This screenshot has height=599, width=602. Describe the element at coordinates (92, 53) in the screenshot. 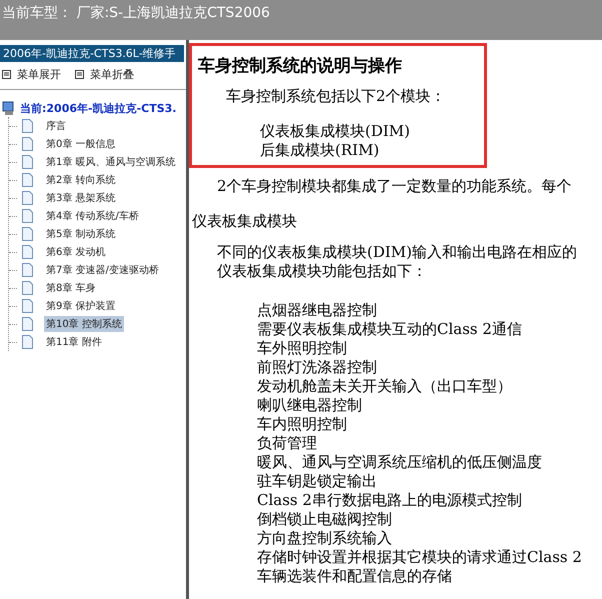

I see `sidebar-header: 2006年-凯迪拉克-CTS3.6L-维修手` at that location.